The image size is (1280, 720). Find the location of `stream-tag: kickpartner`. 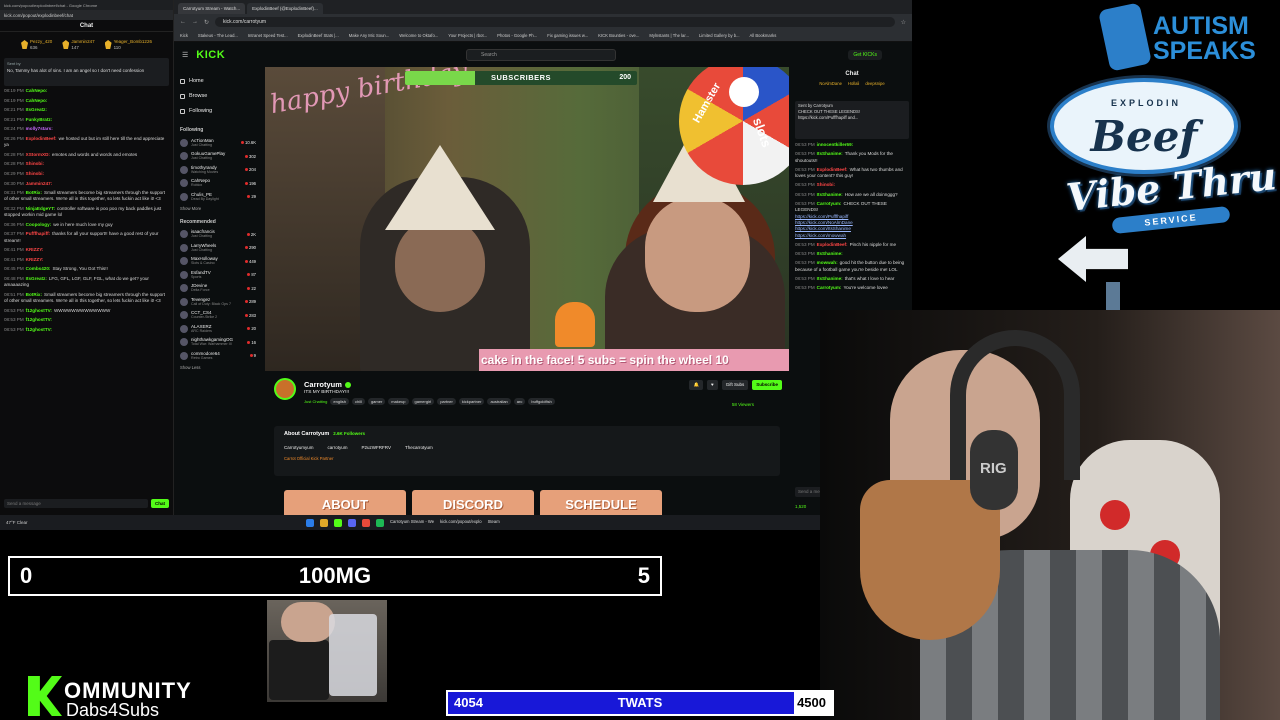

stream-tag: kickpartner is located at coordinates (471, 401).